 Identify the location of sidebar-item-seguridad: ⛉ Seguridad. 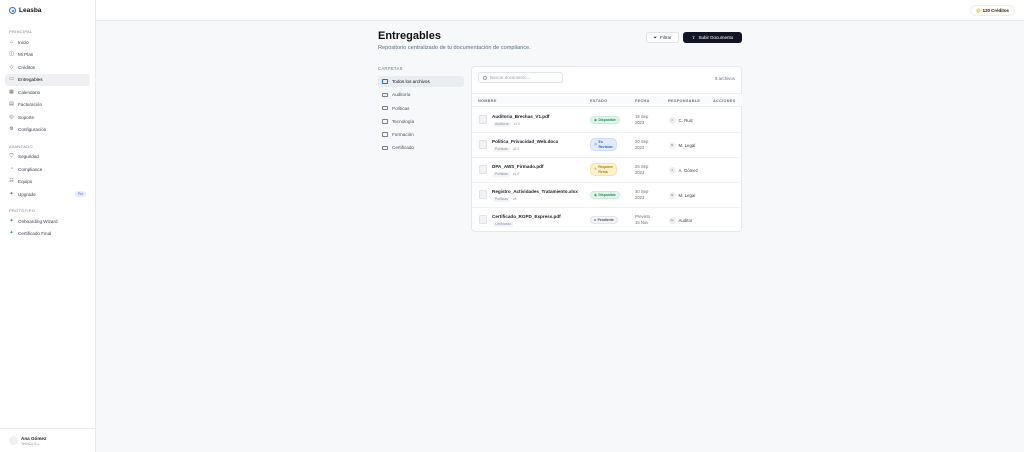
(47, 157).